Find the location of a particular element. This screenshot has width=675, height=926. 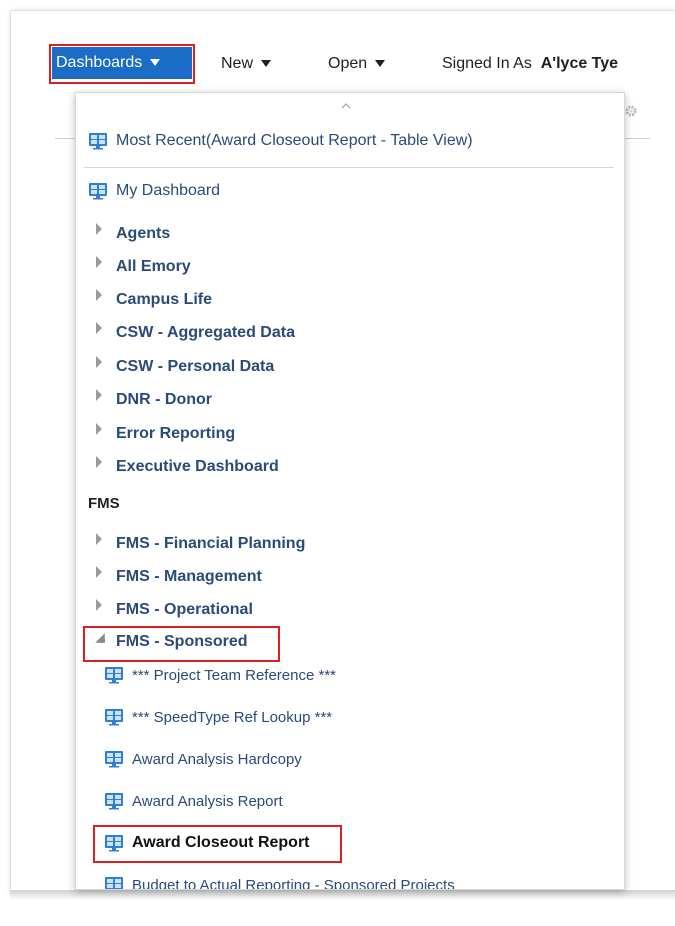

dashboard-item-award-closeout-report: Award Closeout Report is located at coordinates (207, 843).